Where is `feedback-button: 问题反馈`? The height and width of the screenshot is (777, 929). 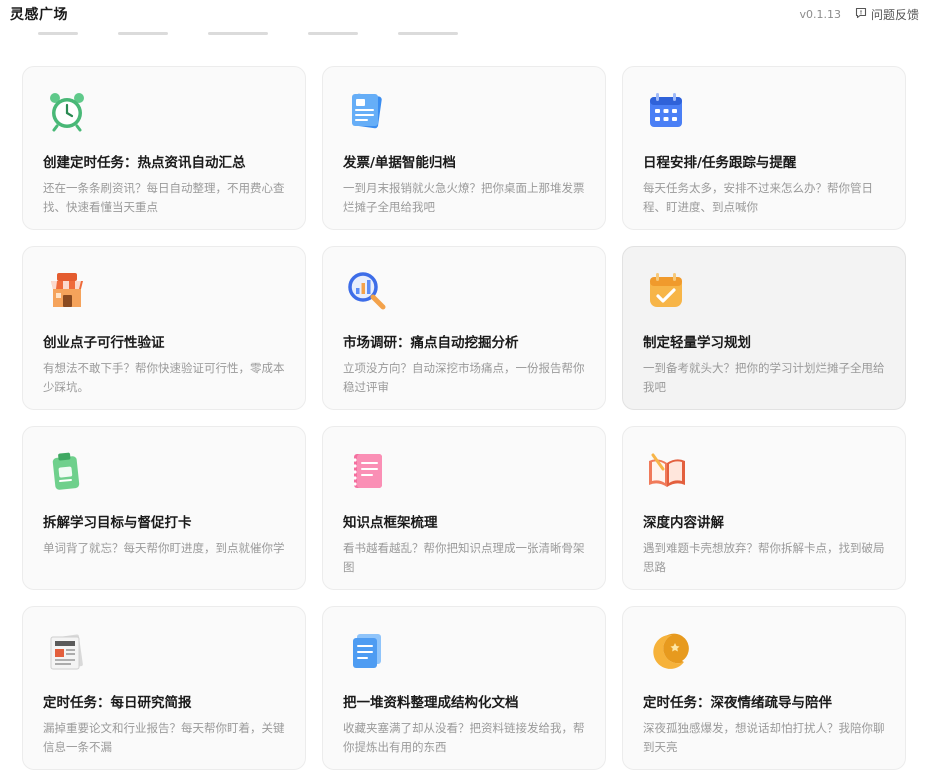 feedback-button: 问题反馈 is located at coordinates (887, 14).